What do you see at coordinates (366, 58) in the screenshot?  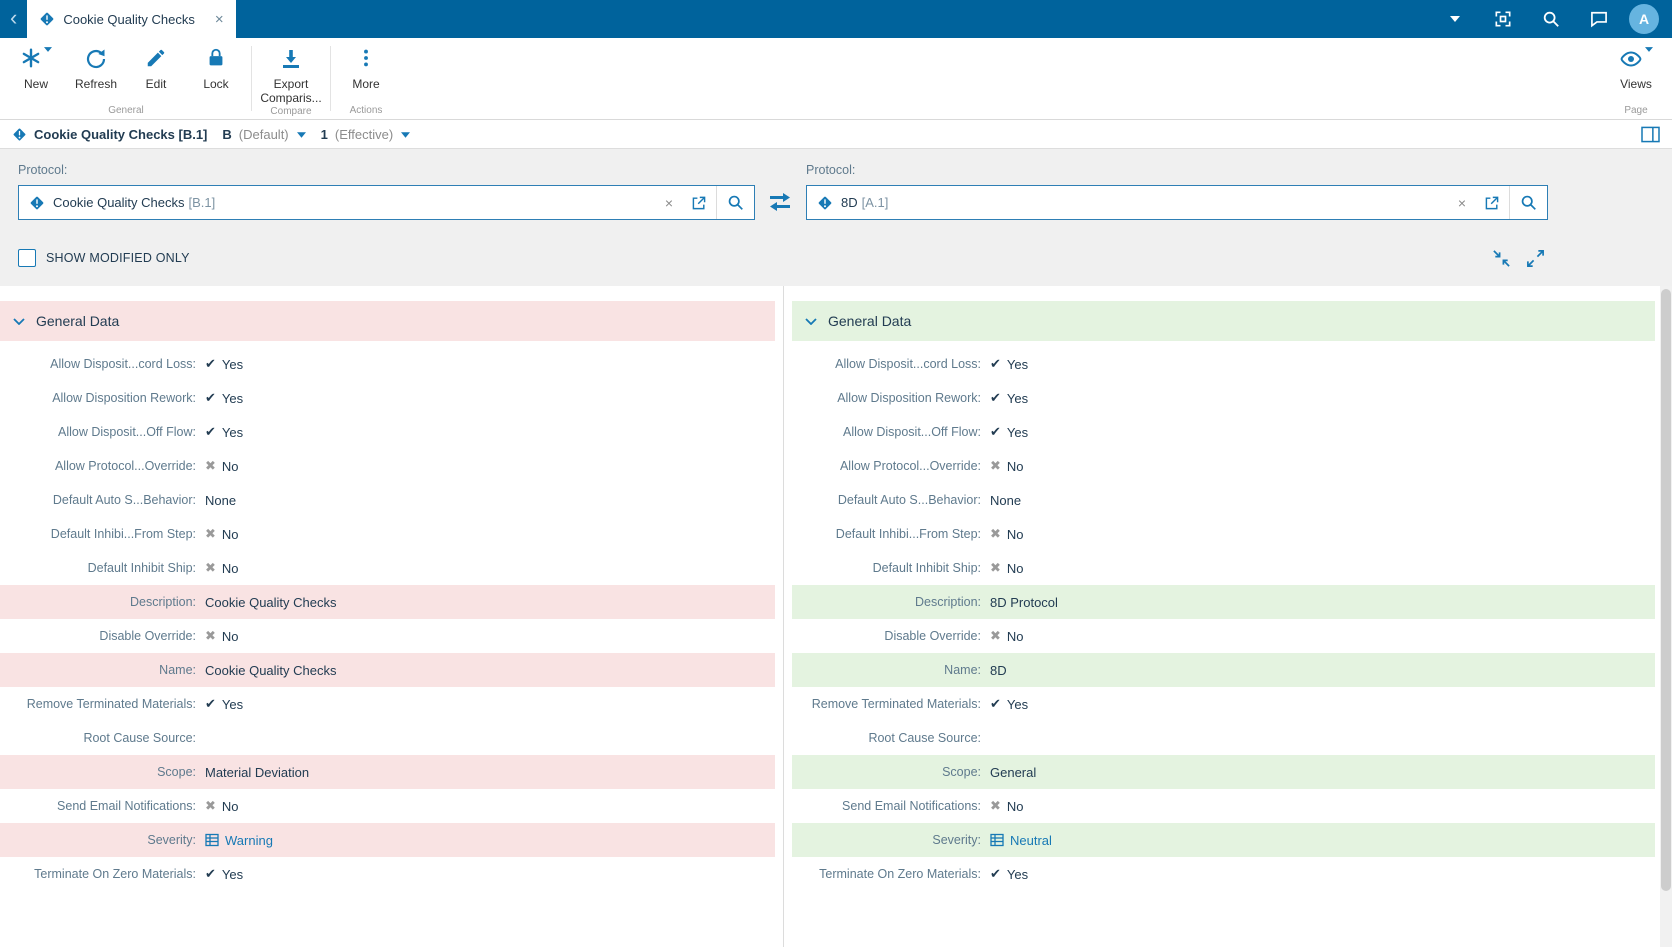 I see `more-icon` at bounding box center [366, 58].